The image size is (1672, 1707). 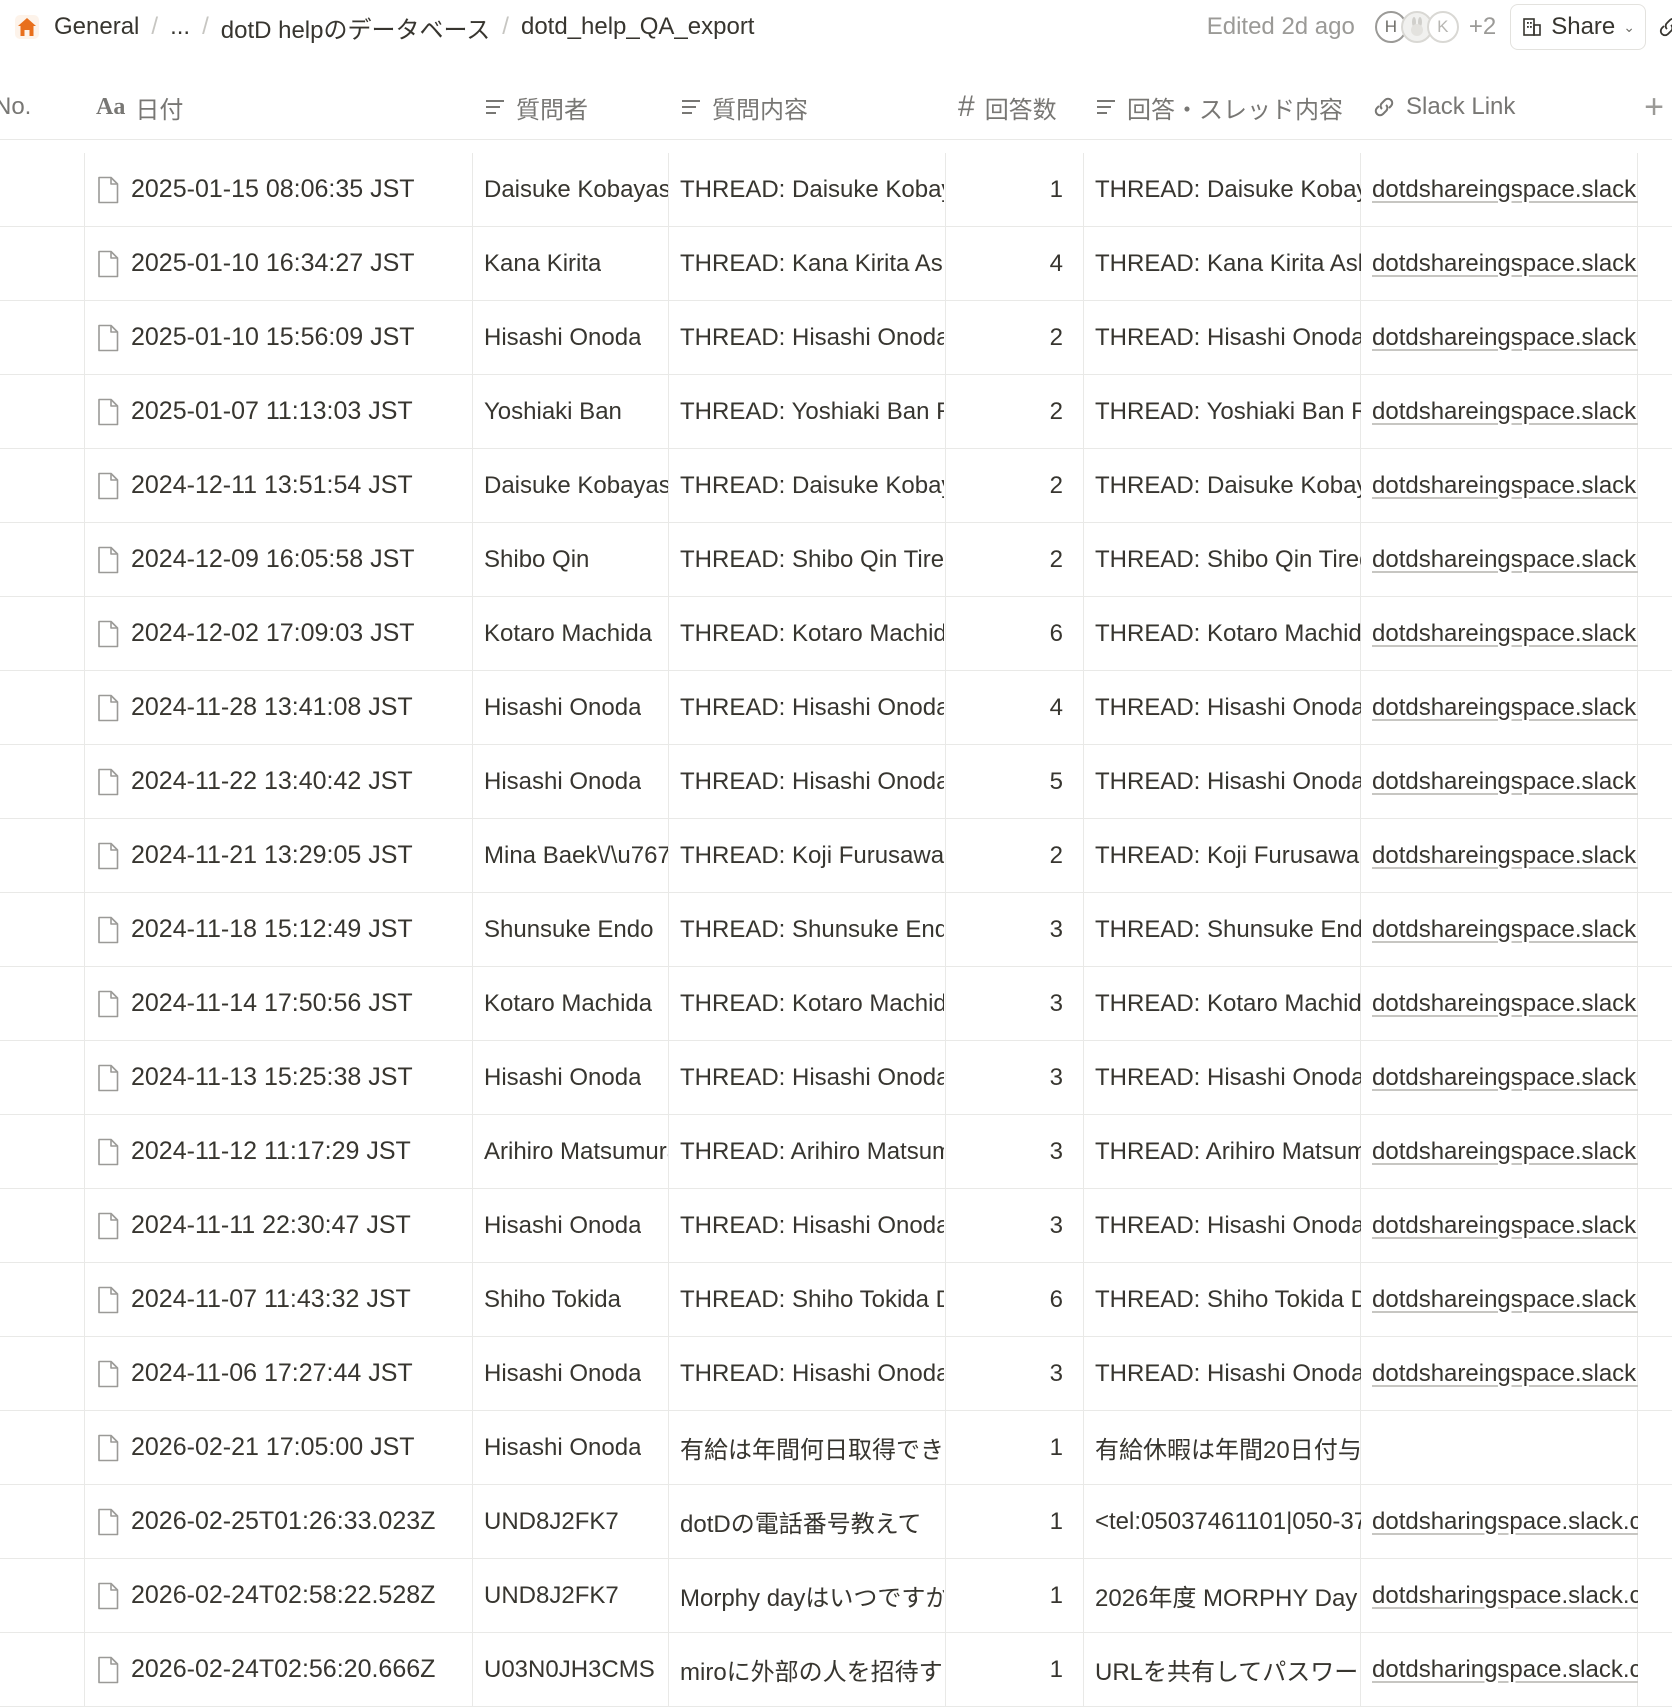 What do you see at coordinates (283, 1521) in the screenshot?
I see `date-cell: 2026-02-25T01:26:33.023Z` at bounding box center [283, 1521].